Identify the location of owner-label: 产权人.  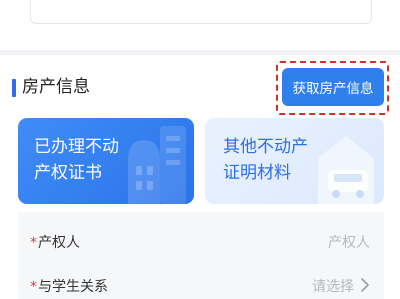
(59, 243).